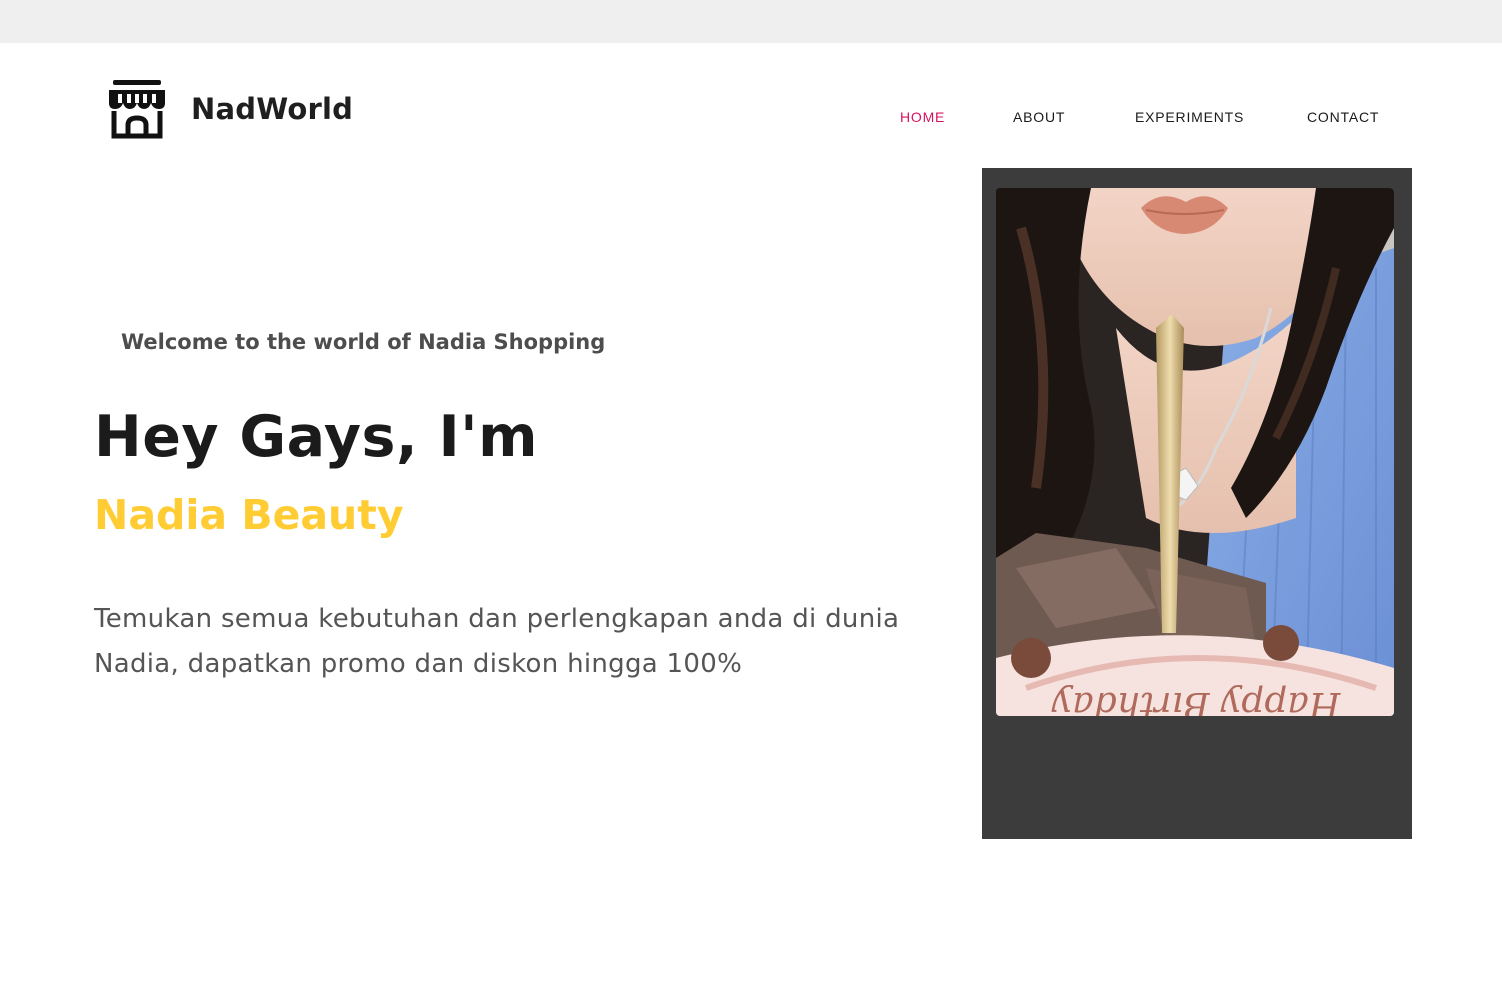 The height and width of the screenshot is (992, 1502). I want to click on browser-top-strip, so click(751, 21).